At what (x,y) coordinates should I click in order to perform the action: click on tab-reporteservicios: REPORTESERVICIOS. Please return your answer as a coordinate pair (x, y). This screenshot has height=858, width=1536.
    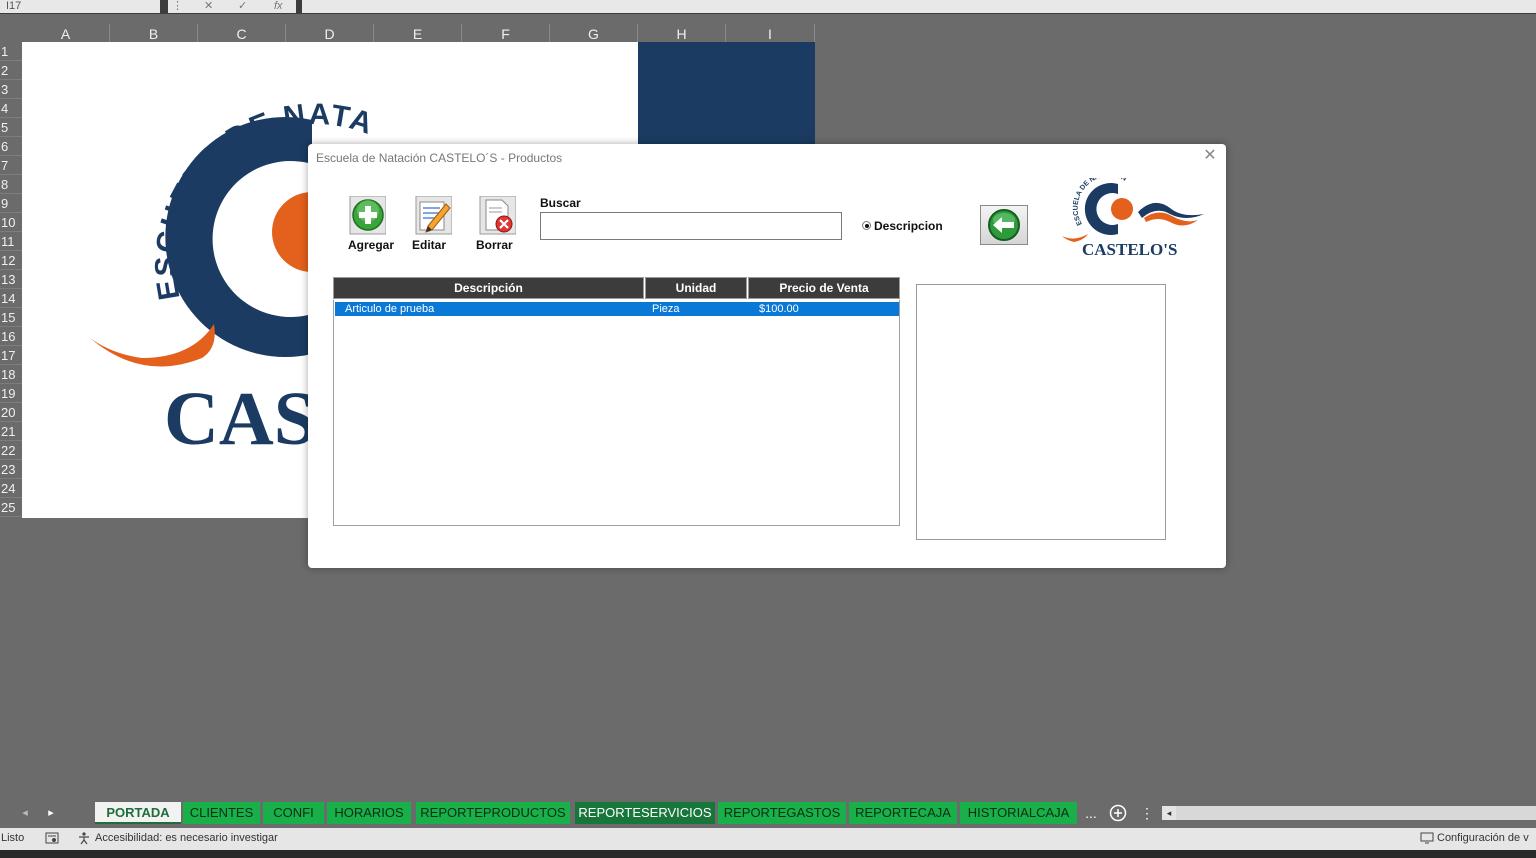
    Looking at the image, I should click on (645, 813).